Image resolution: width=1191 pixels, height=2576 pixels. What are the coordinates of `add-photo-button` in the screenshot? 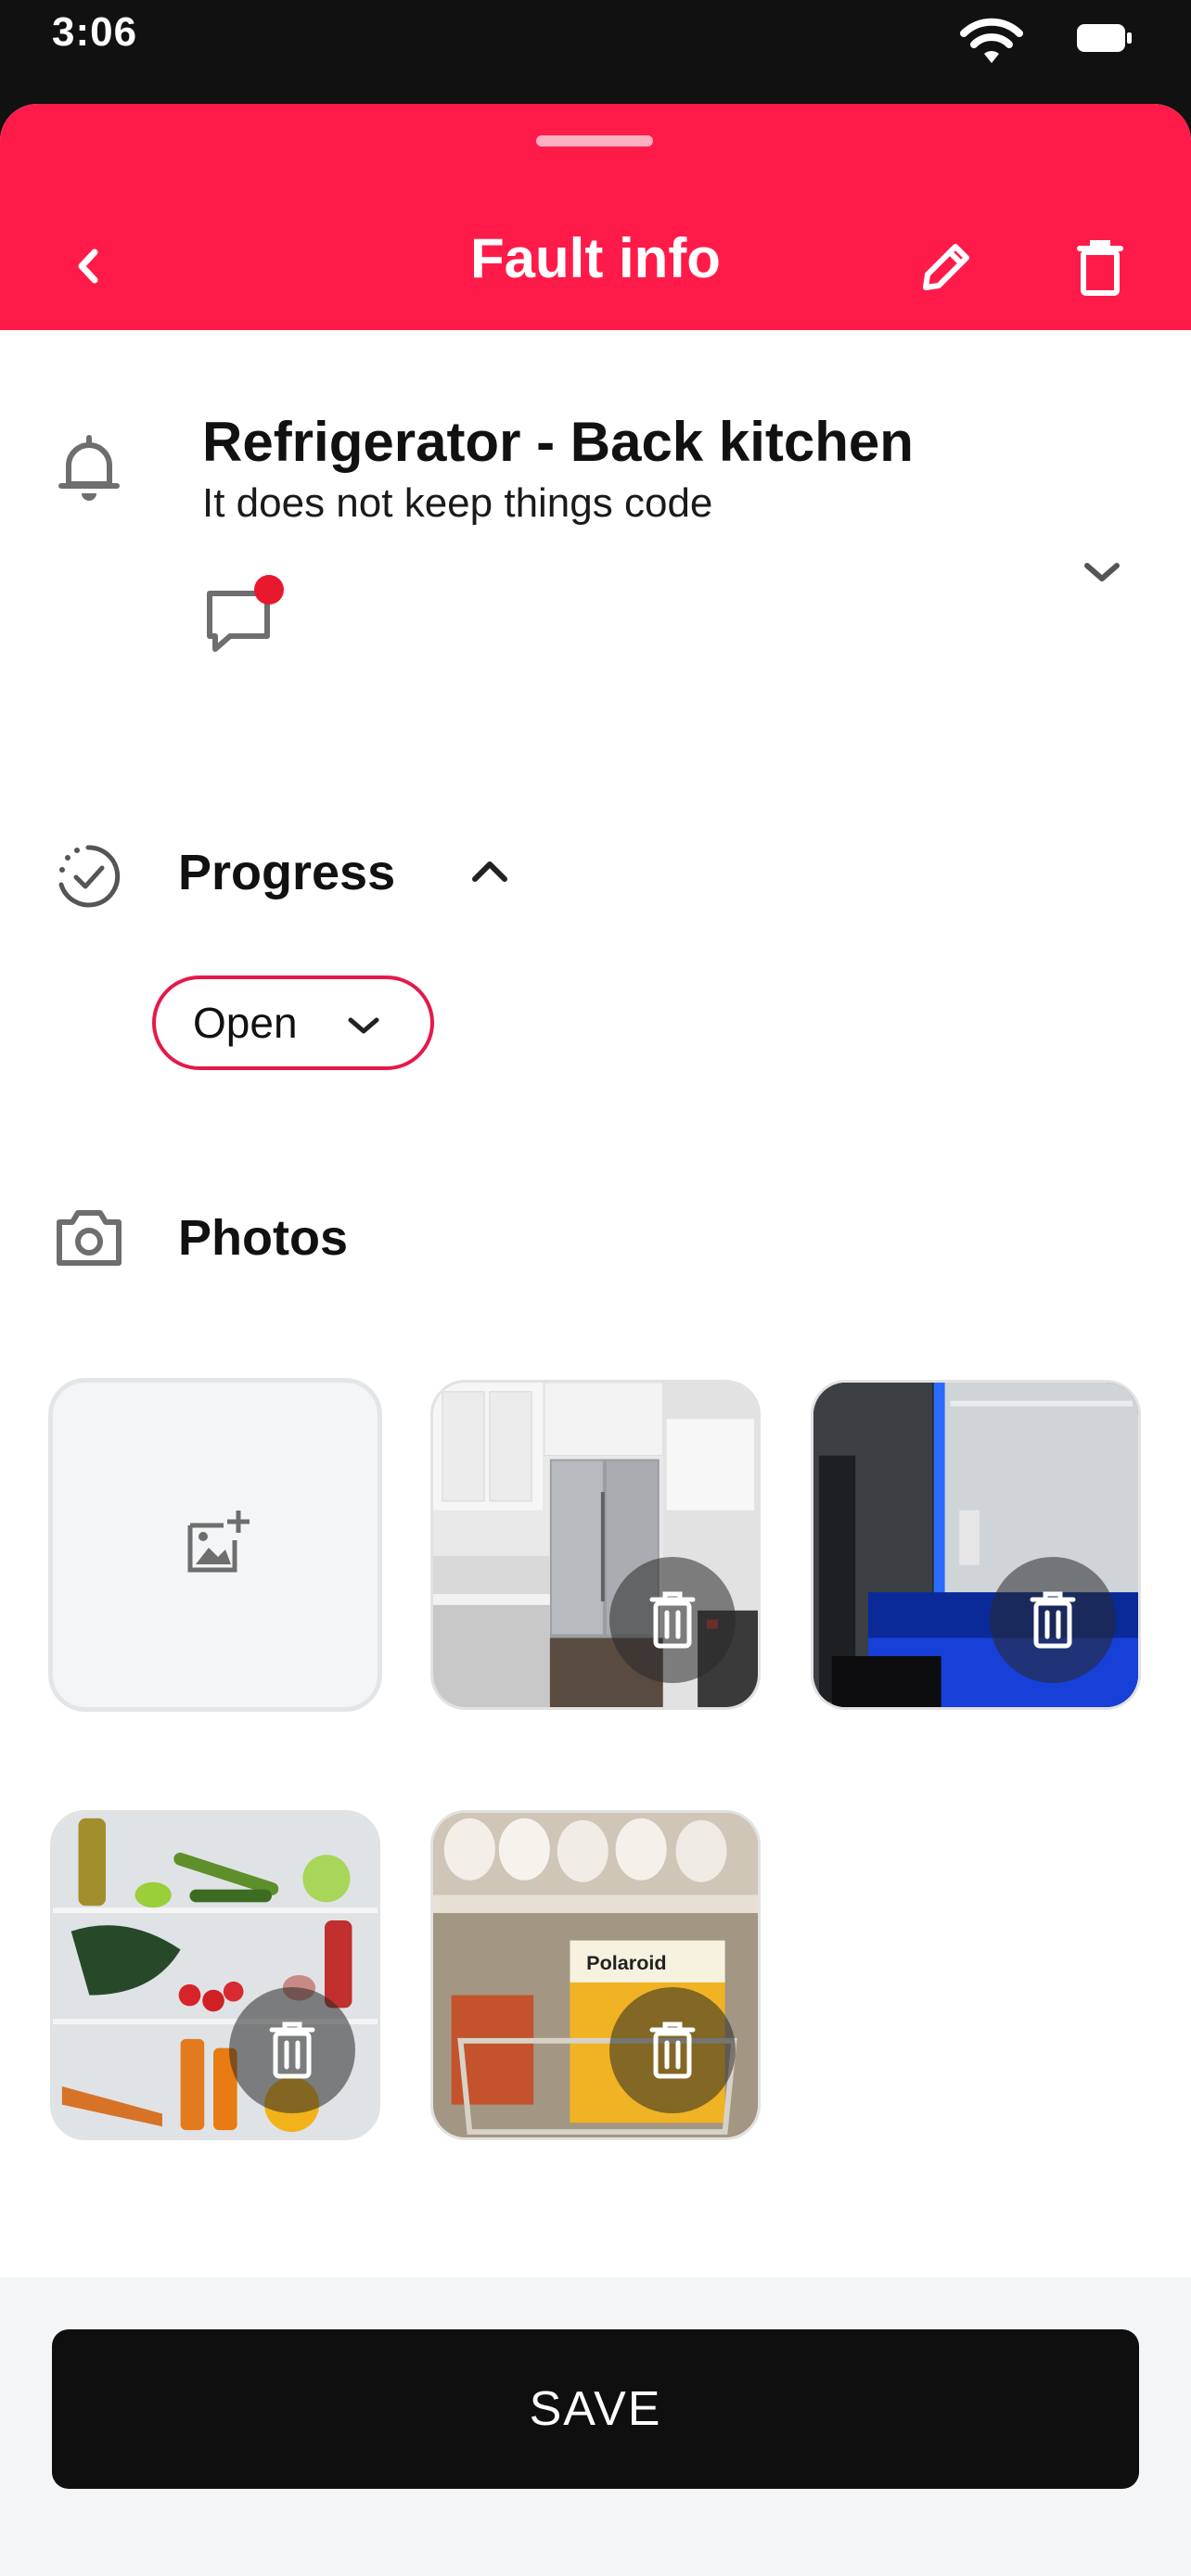 It's located at (215, 1545).